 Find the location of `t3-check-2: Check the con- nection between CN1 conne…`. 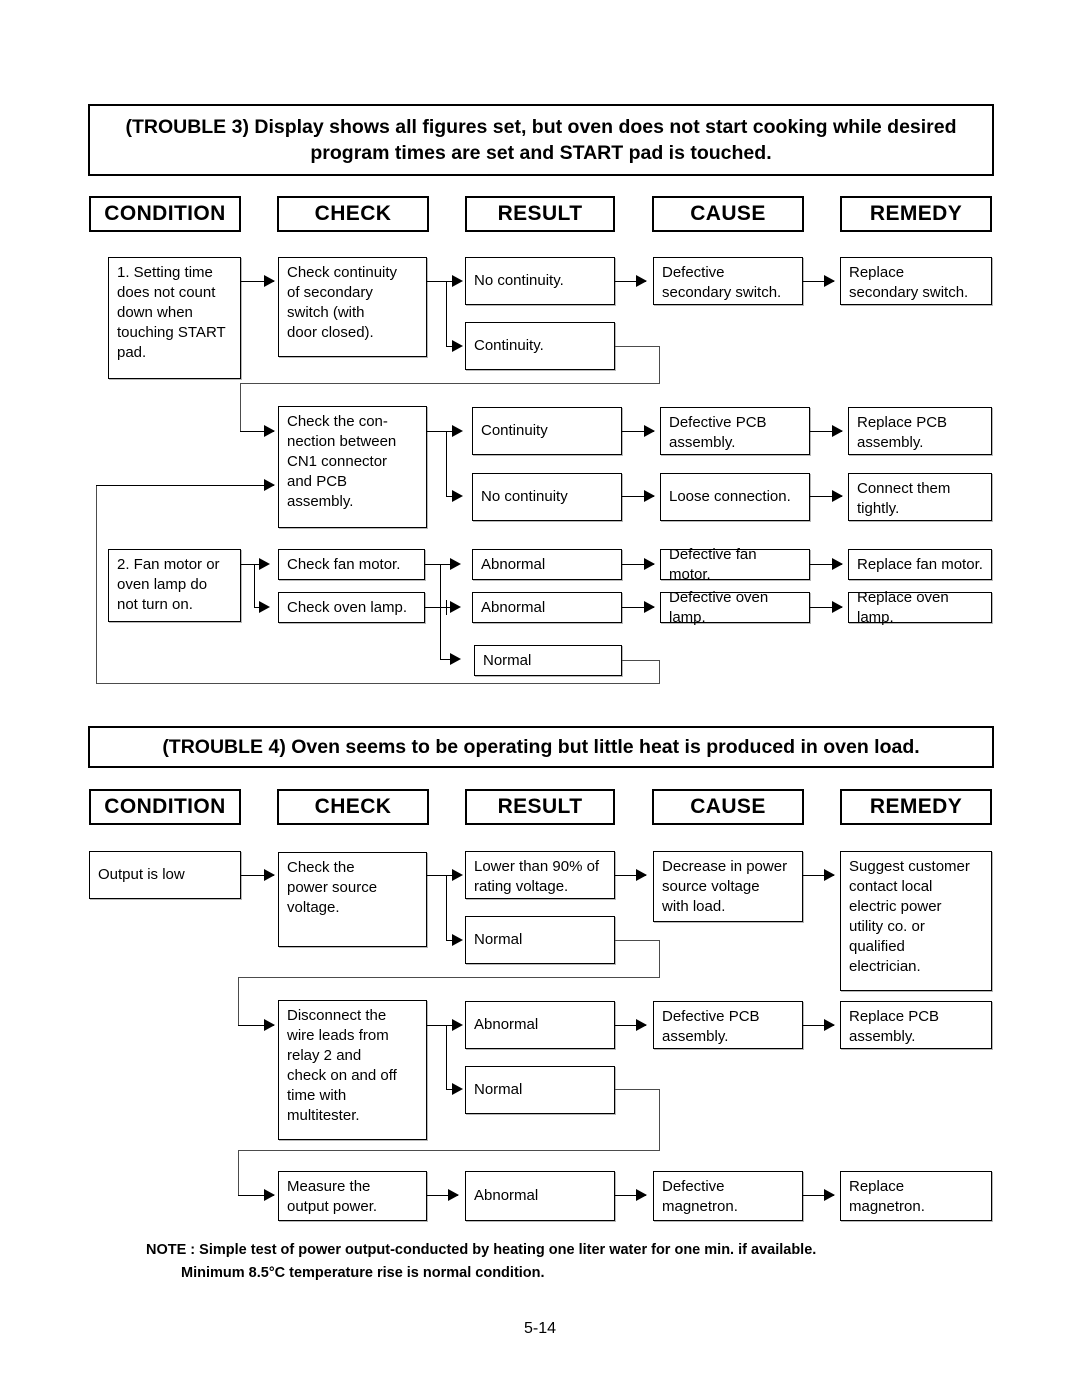

t3-check-2: Check the con- nection between CN1 conne… is located at coordinates (352, 467).